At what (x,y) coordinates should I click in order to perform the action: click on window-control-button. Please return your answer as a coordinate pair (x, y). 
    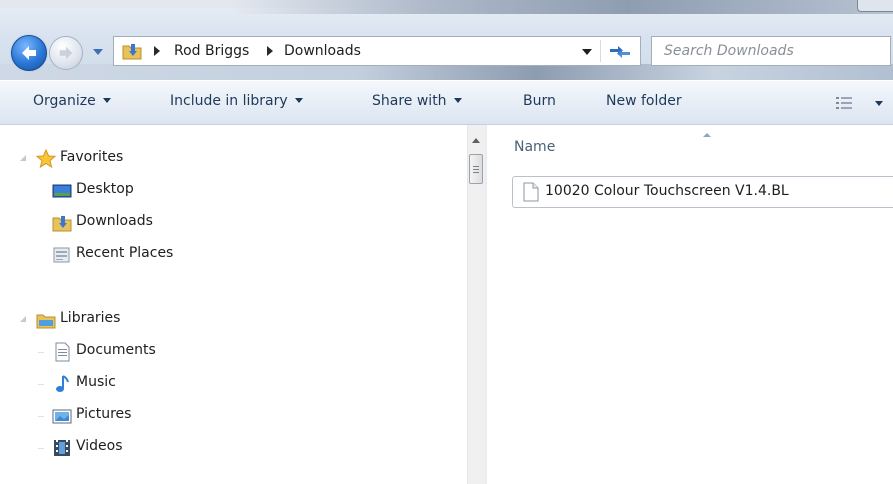
    Looking at the image, I should click on (875, 6).